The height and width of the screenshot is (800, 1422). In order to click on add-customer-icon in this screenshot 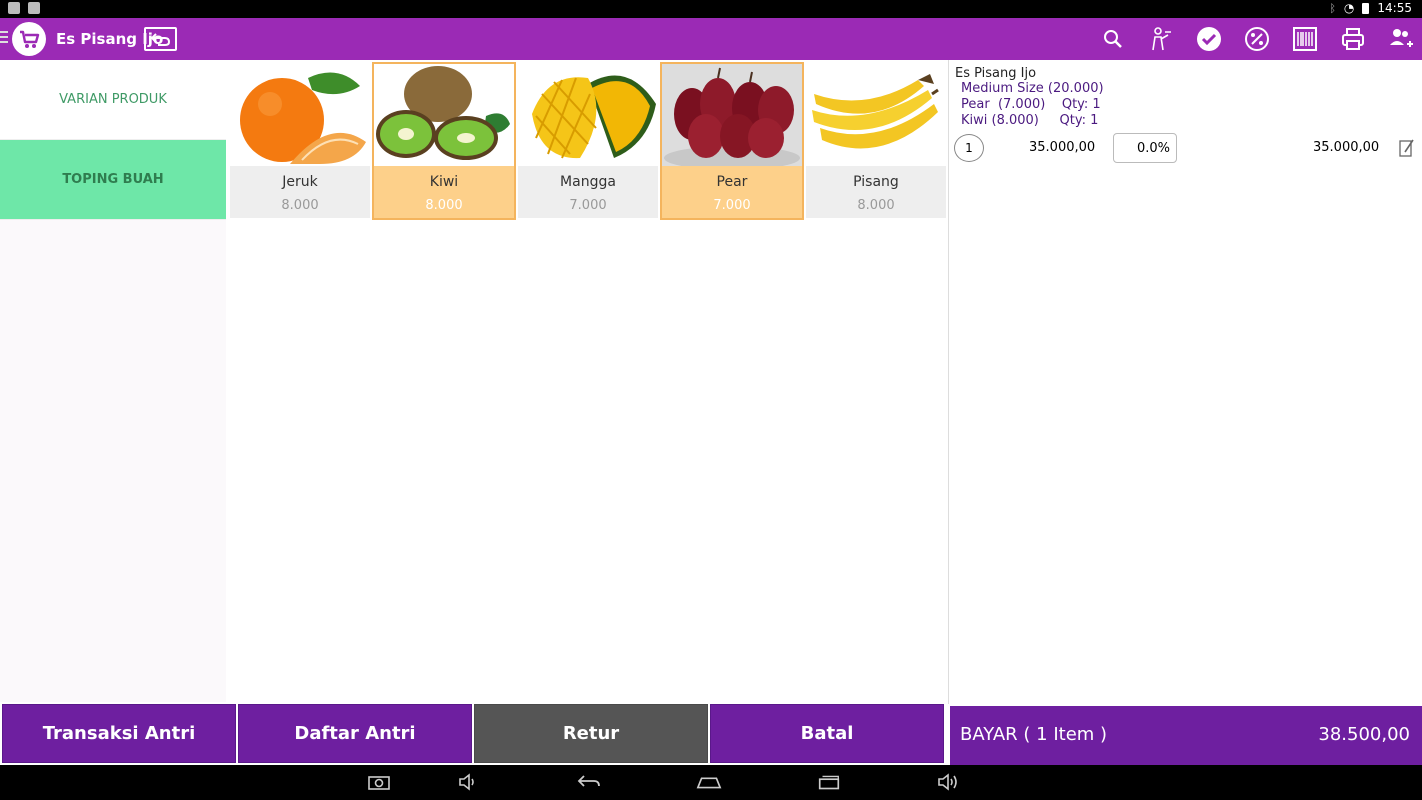, I will do `click(1401, 38)`.